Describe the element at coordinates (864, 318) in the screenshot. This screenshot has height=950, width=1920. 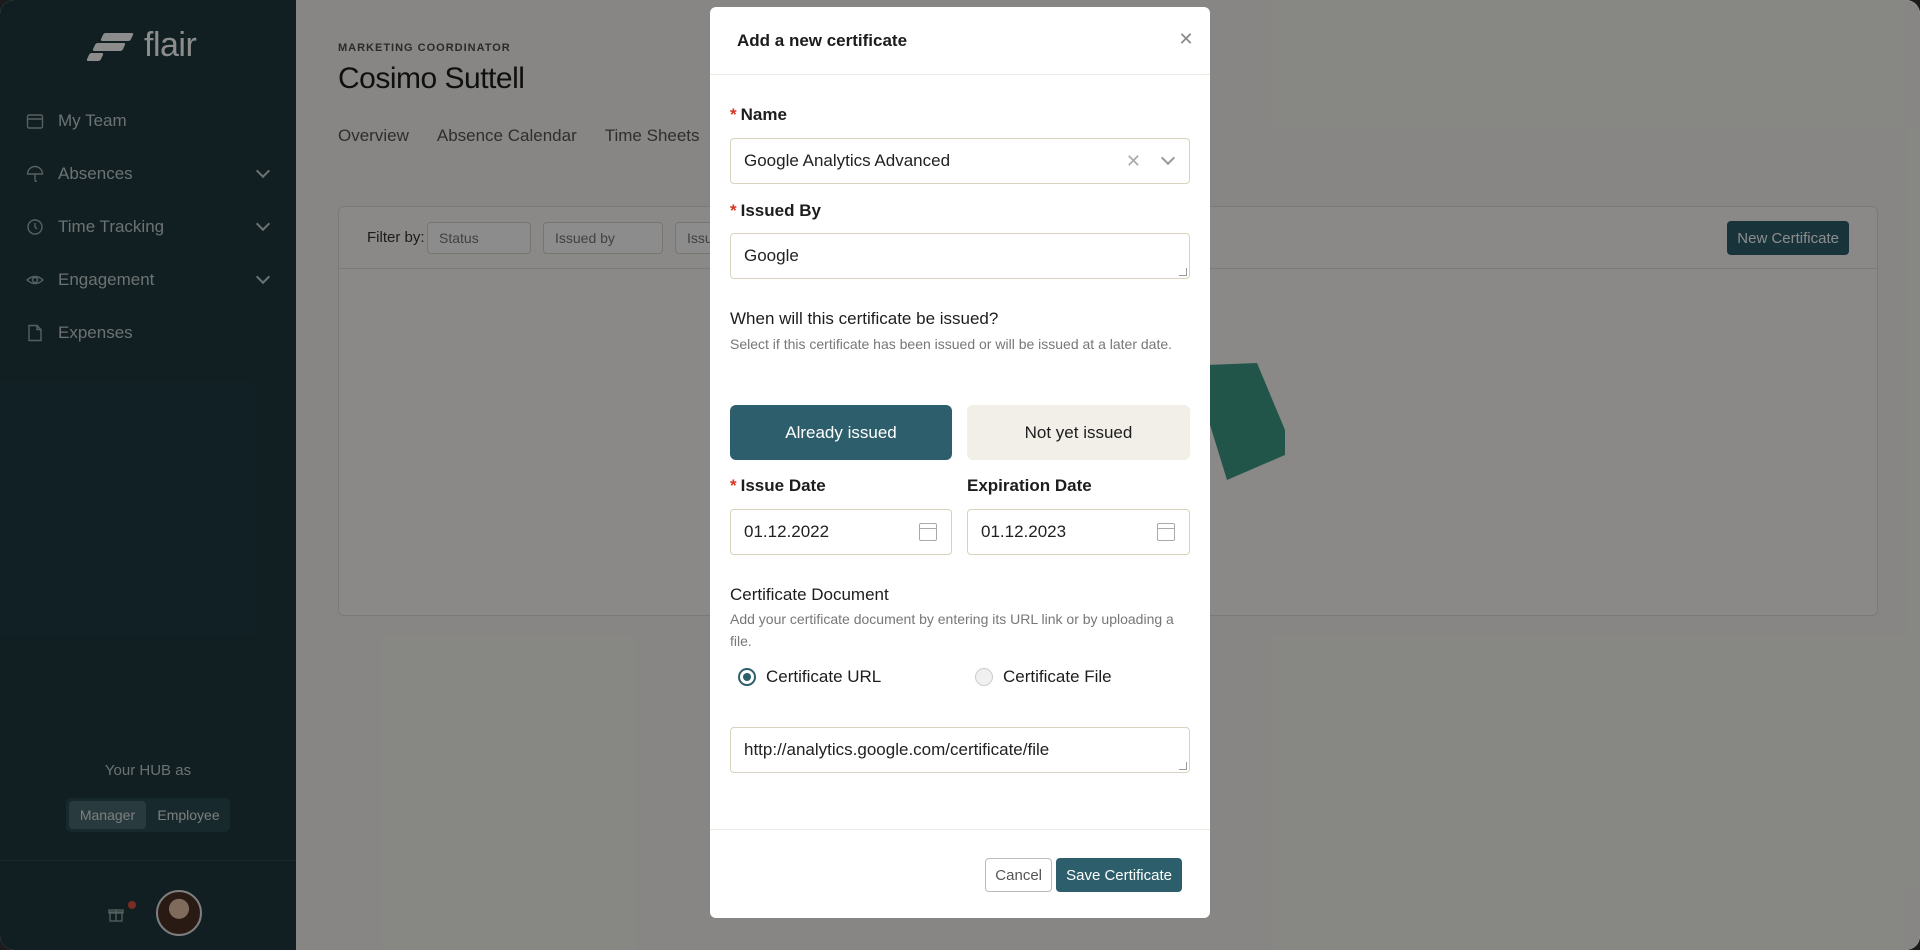
I see `issue-question: When will this certificate be issued?` at that location.